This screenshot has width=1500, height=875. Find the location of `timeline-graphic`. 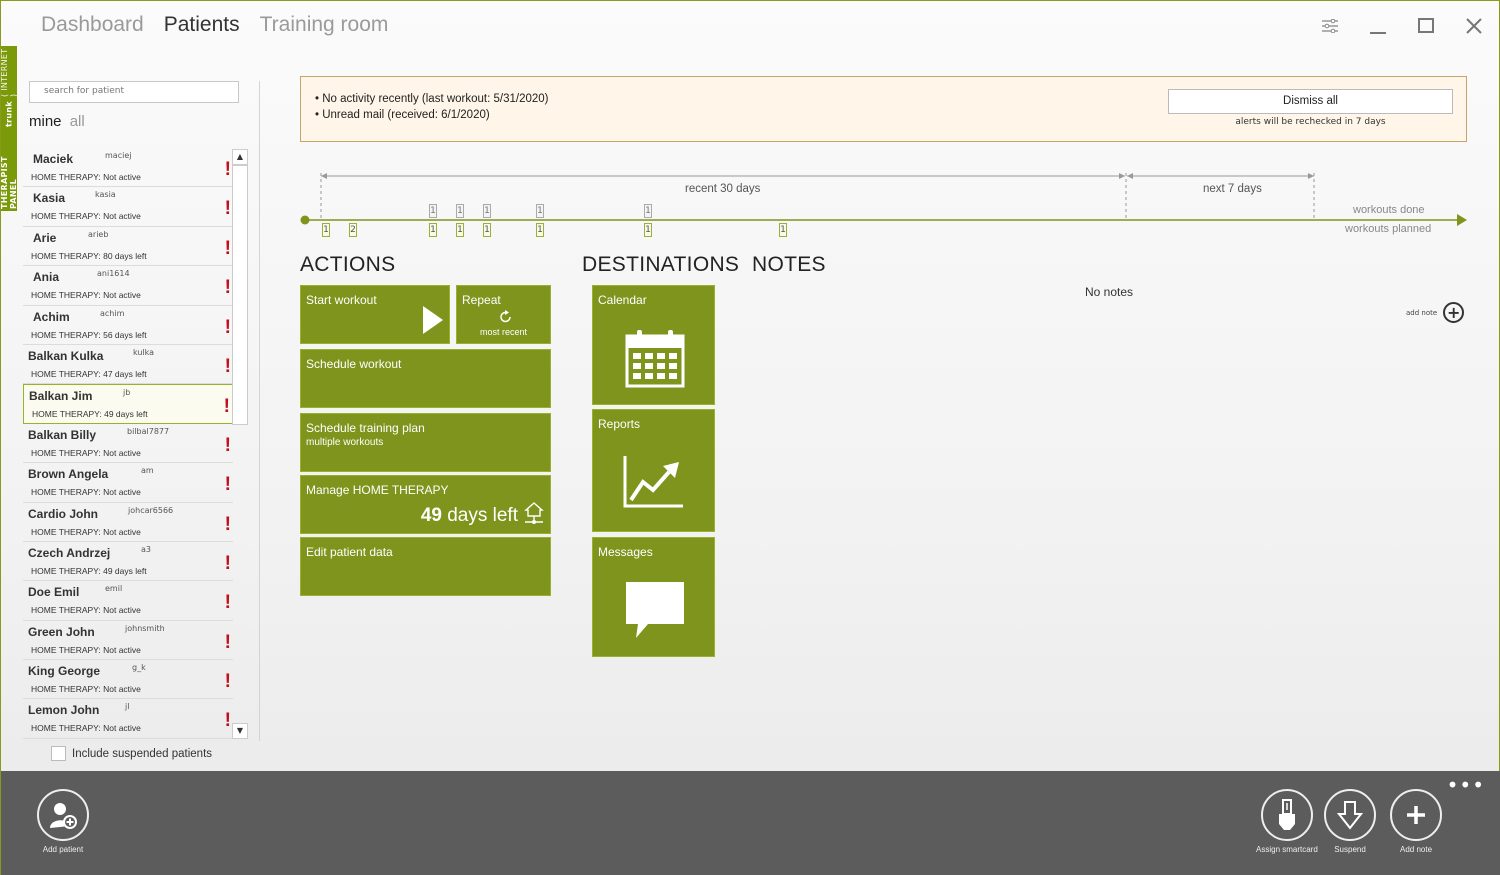

timeline-graphic is located at coordinates (883, 199).